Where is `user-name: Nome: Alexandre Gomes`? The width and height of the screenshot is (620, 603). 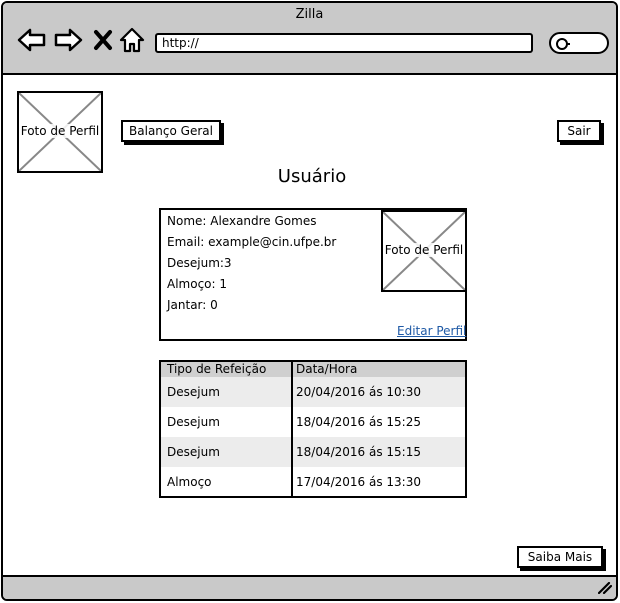
user-name: Nome: Alexandre Gomes is located at coordinates (242, 221).